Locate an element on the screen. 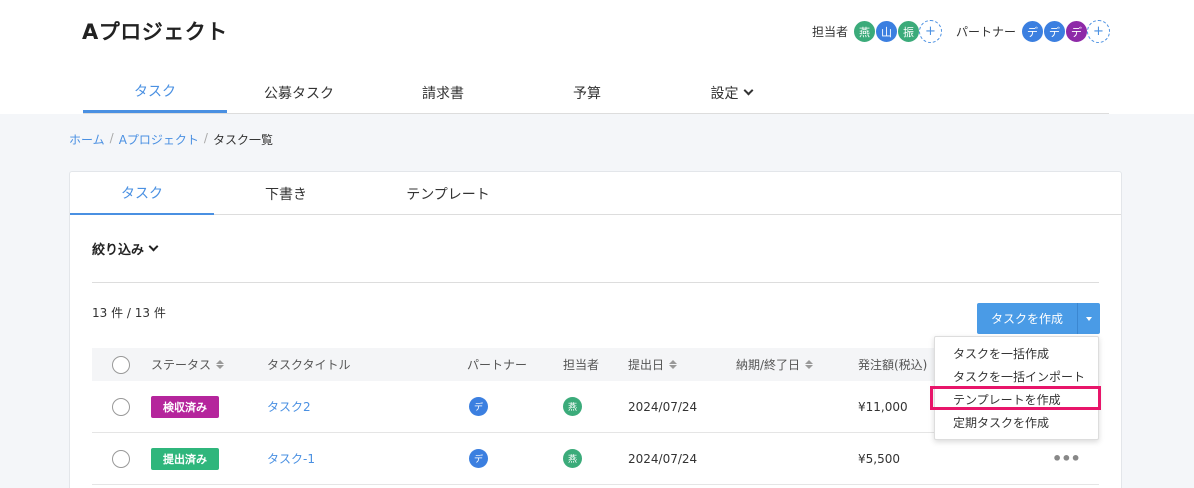 This screenshot has height=488, width=1194. status-badge: 提出済み is located at coordinates (185, 458).